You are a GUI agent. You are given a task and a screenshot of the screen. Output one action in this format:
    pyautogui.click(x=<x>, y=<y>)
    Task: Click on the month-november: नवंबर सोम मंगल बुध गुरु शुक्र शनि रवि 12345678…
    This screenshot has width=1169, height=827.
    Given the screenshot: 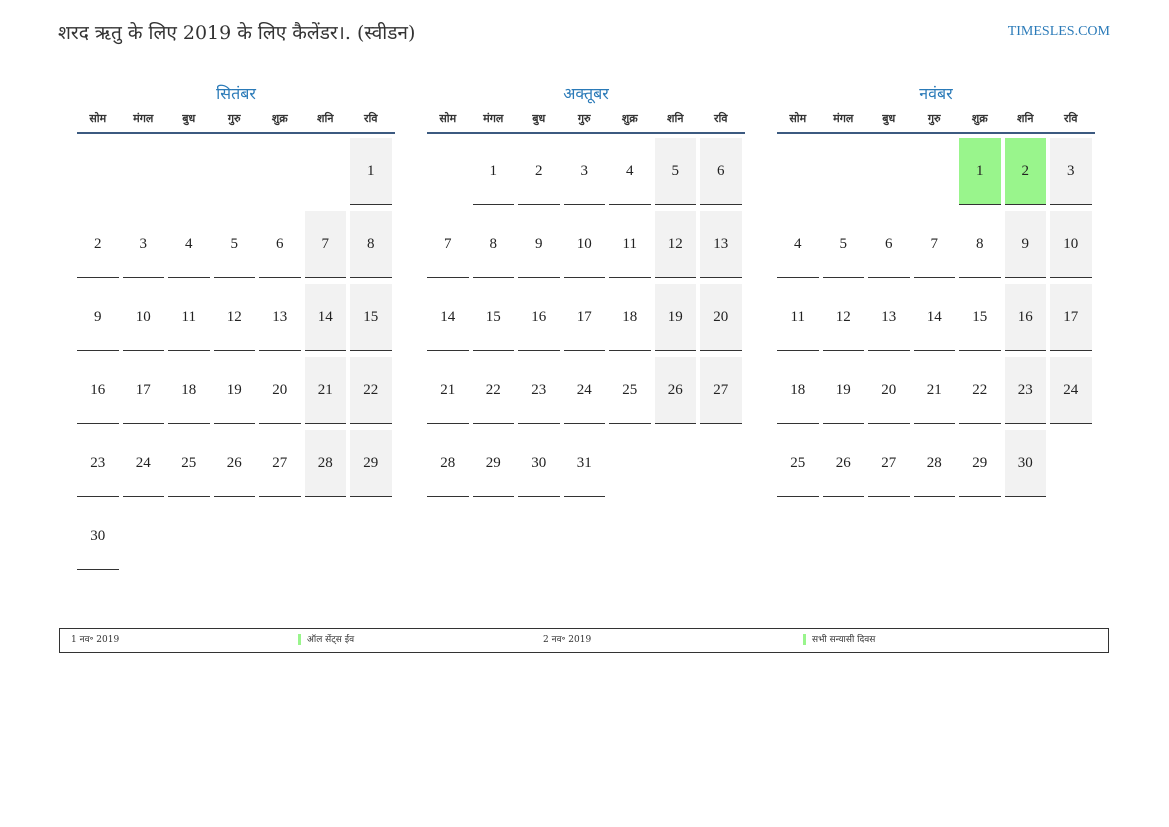 What is the action you would take?
    pyautogui.click(x=936, y=292)
    